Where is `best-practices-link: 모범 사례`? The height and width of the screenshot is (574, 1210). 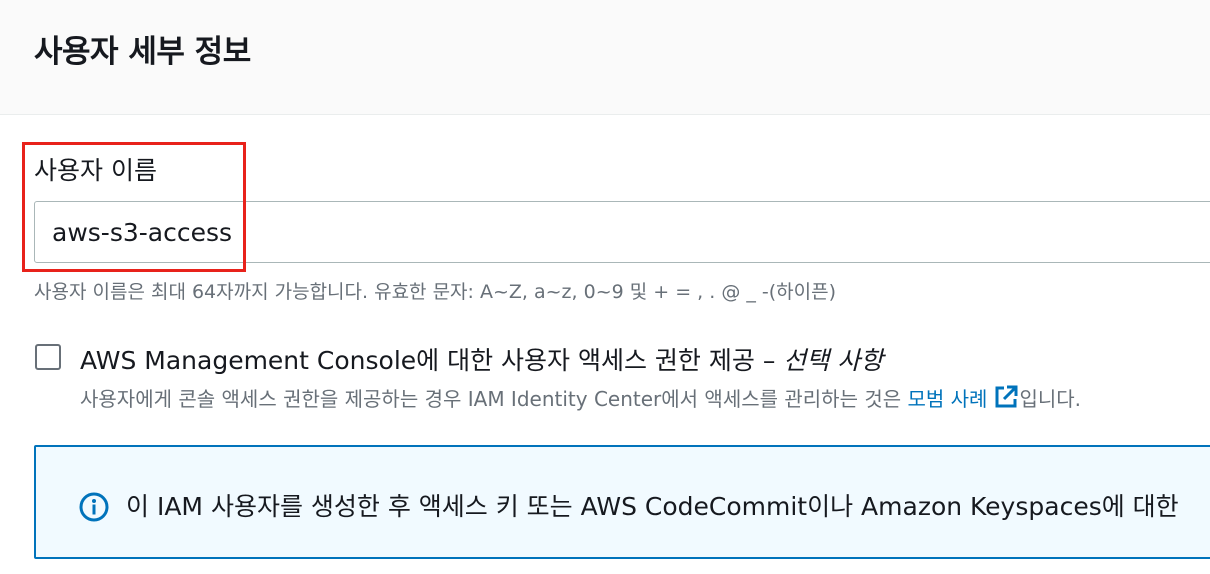 best-practices-link: 모범 사례 is located at coordinates (963, 398).